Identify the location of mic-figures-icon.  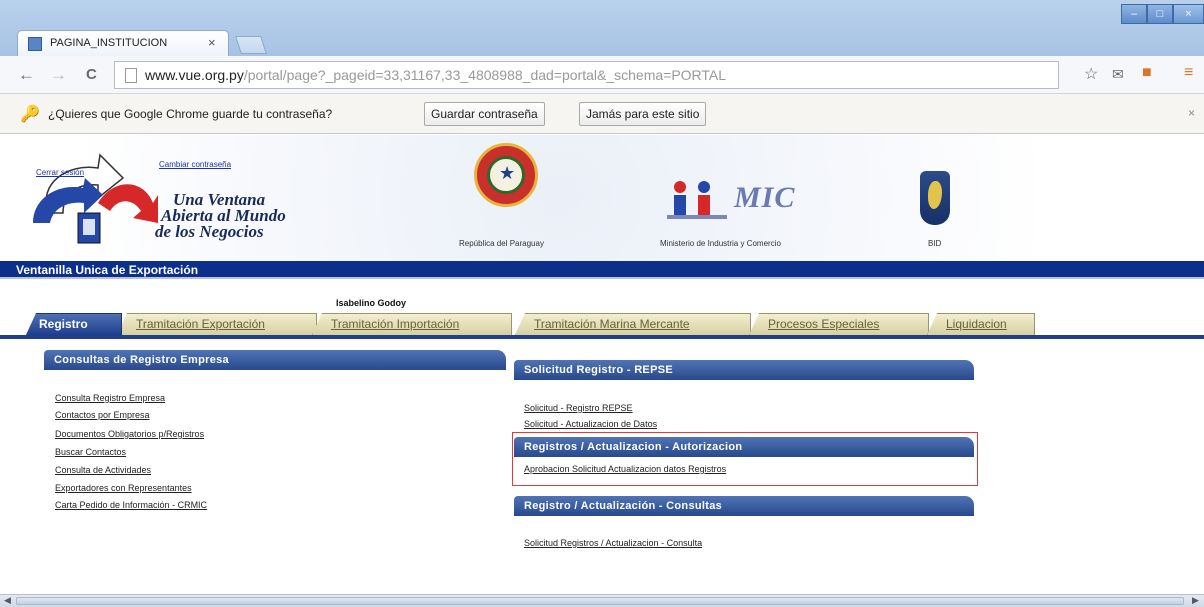
(697, 200).